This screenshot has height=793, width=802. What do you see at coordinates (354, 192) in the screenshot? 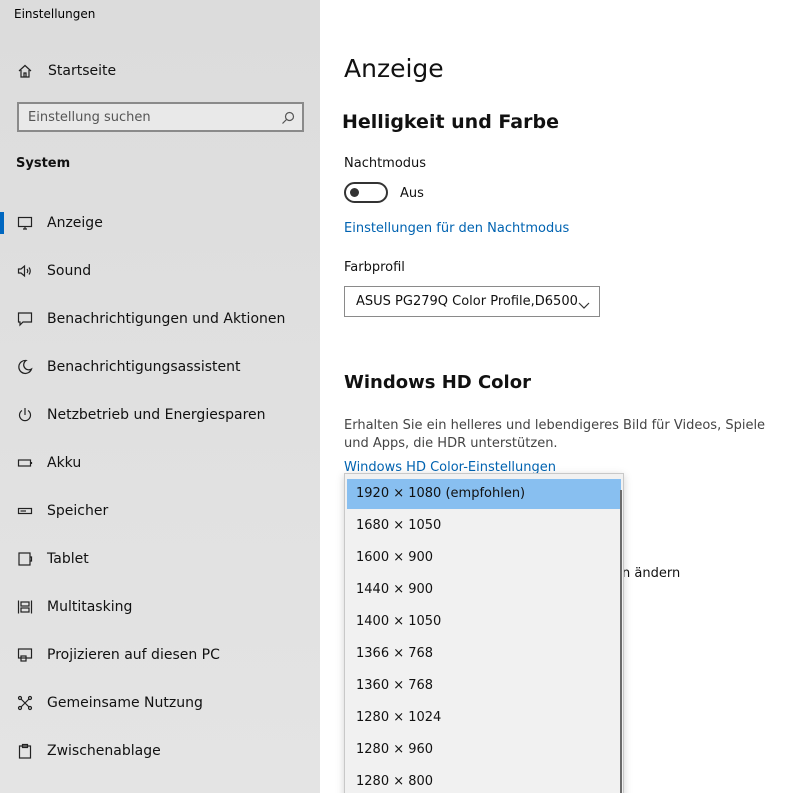
I see `toggle-knob` at bounding box center [354, 192].